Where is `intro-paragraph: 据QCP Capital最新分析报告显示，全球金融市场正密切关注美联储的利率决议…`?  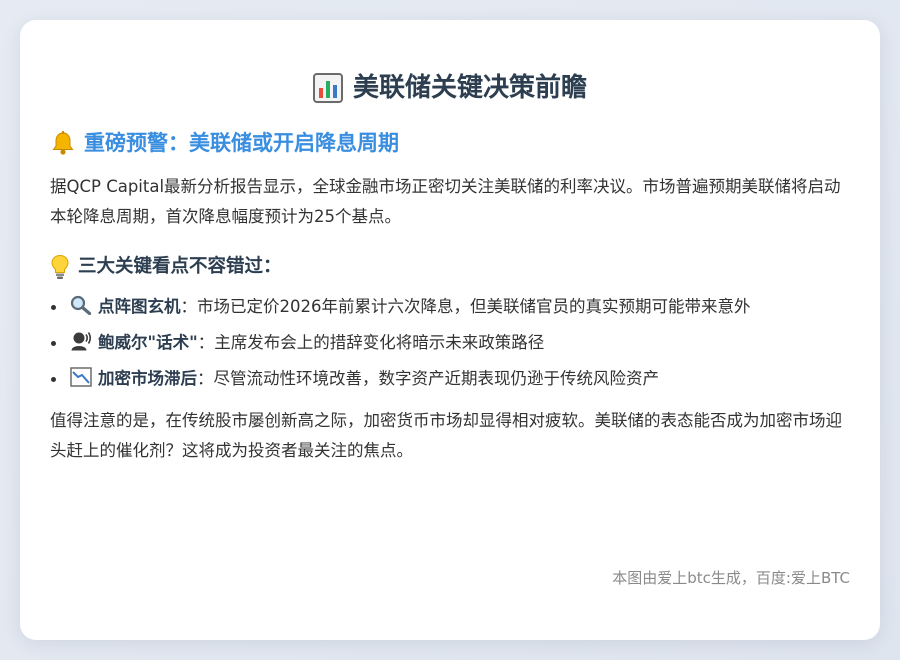 intro-paragraph: 据QCP Capital最新分析报告显示，全球金融市场正密切关注美联储的利率决议… is located at coordinates (445, 201).